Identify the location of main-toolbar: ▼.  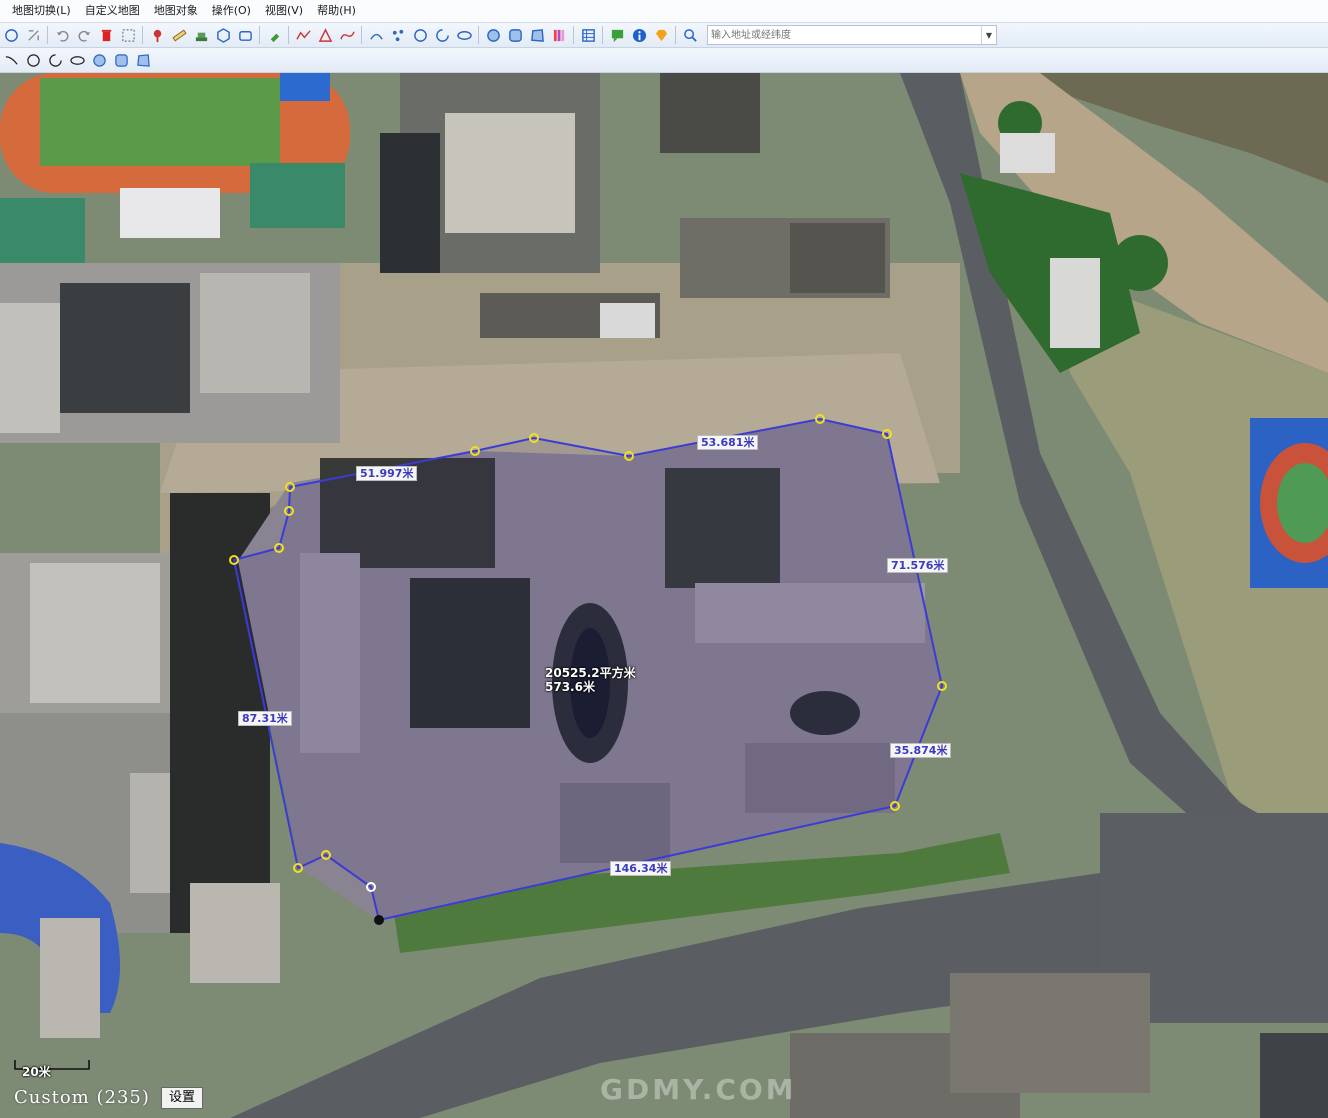
(664, 35).